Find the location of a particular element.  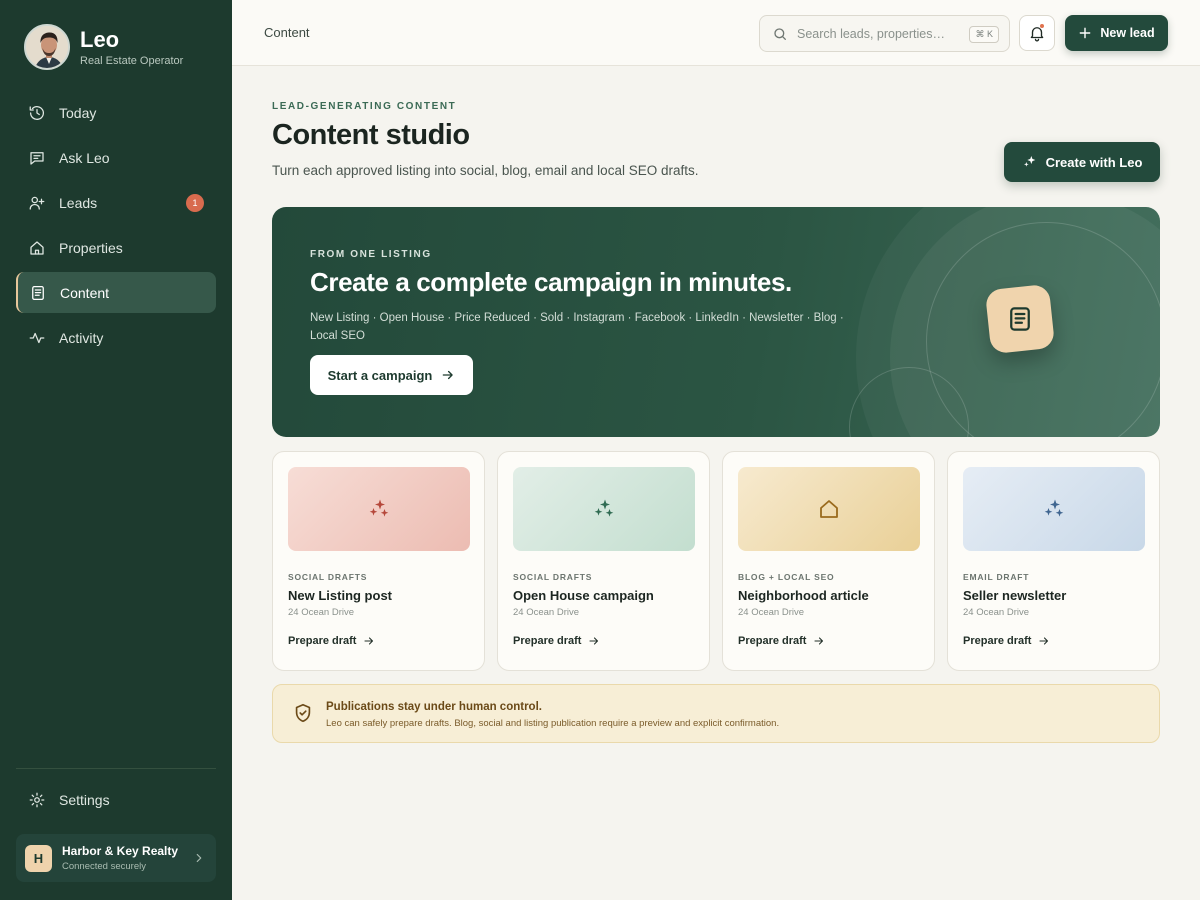

card-title: New Listing post is located at coordinates (340, 595).